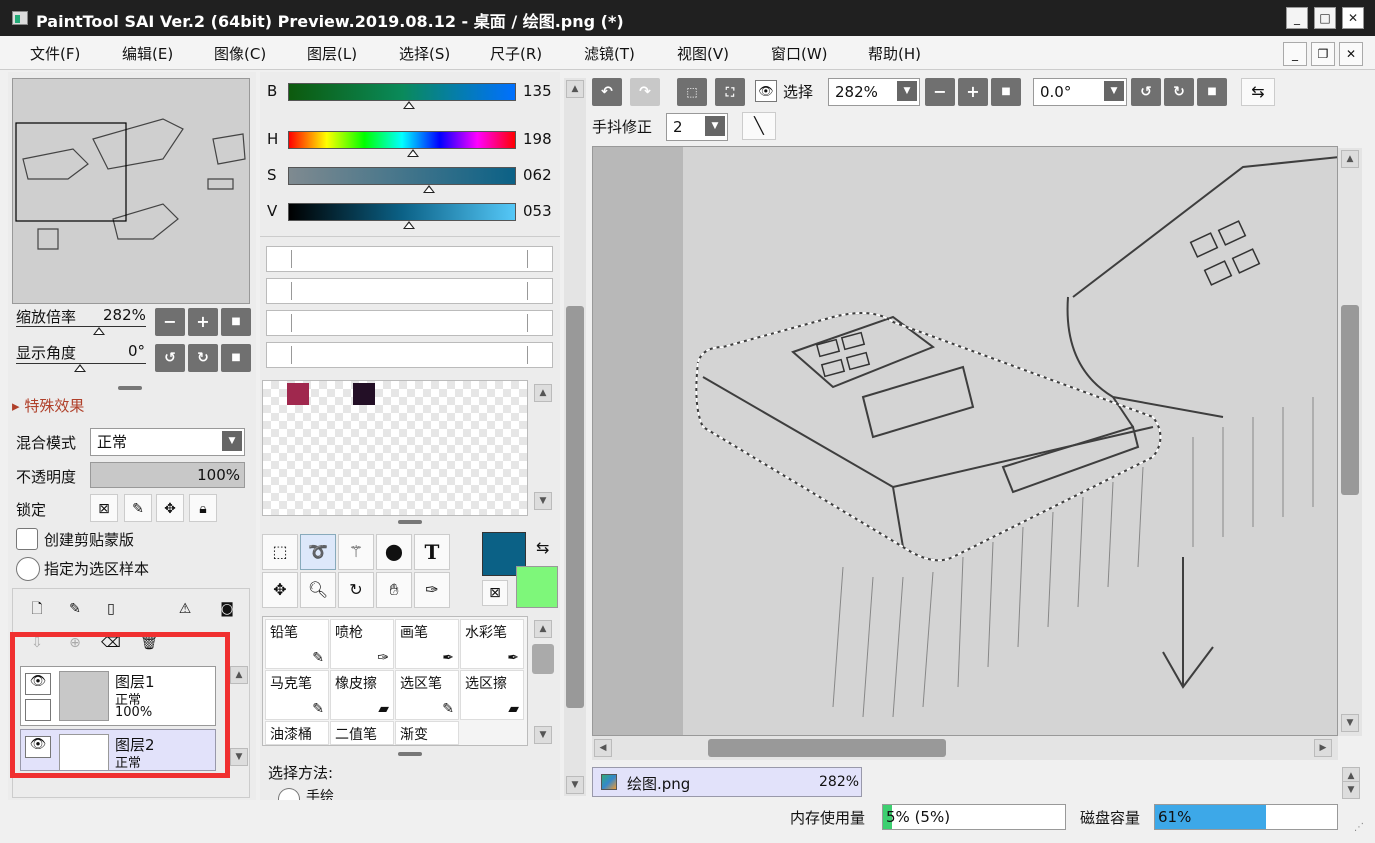 The height and width of the screenshot is (843, 1375). I want to click on transparent-color-icon: ⊠, so click(495, 593).